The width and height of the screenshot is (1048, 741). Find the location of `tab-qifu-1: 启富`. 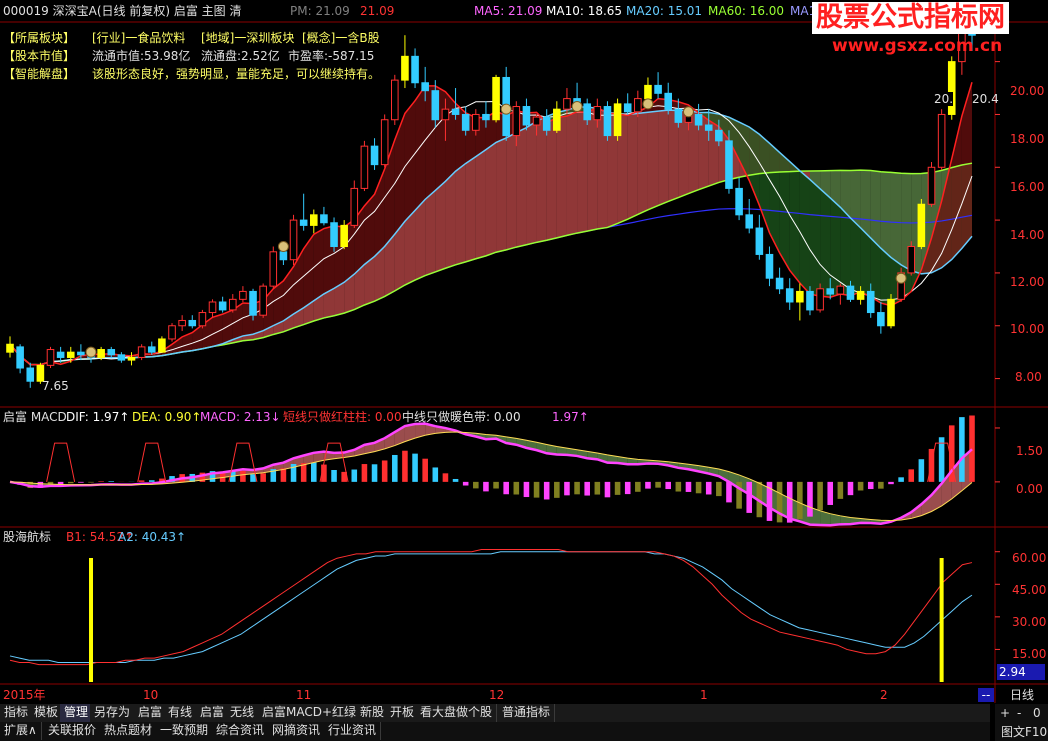

tab-qifu-1: 启富 is located at coordinates (151, 713).